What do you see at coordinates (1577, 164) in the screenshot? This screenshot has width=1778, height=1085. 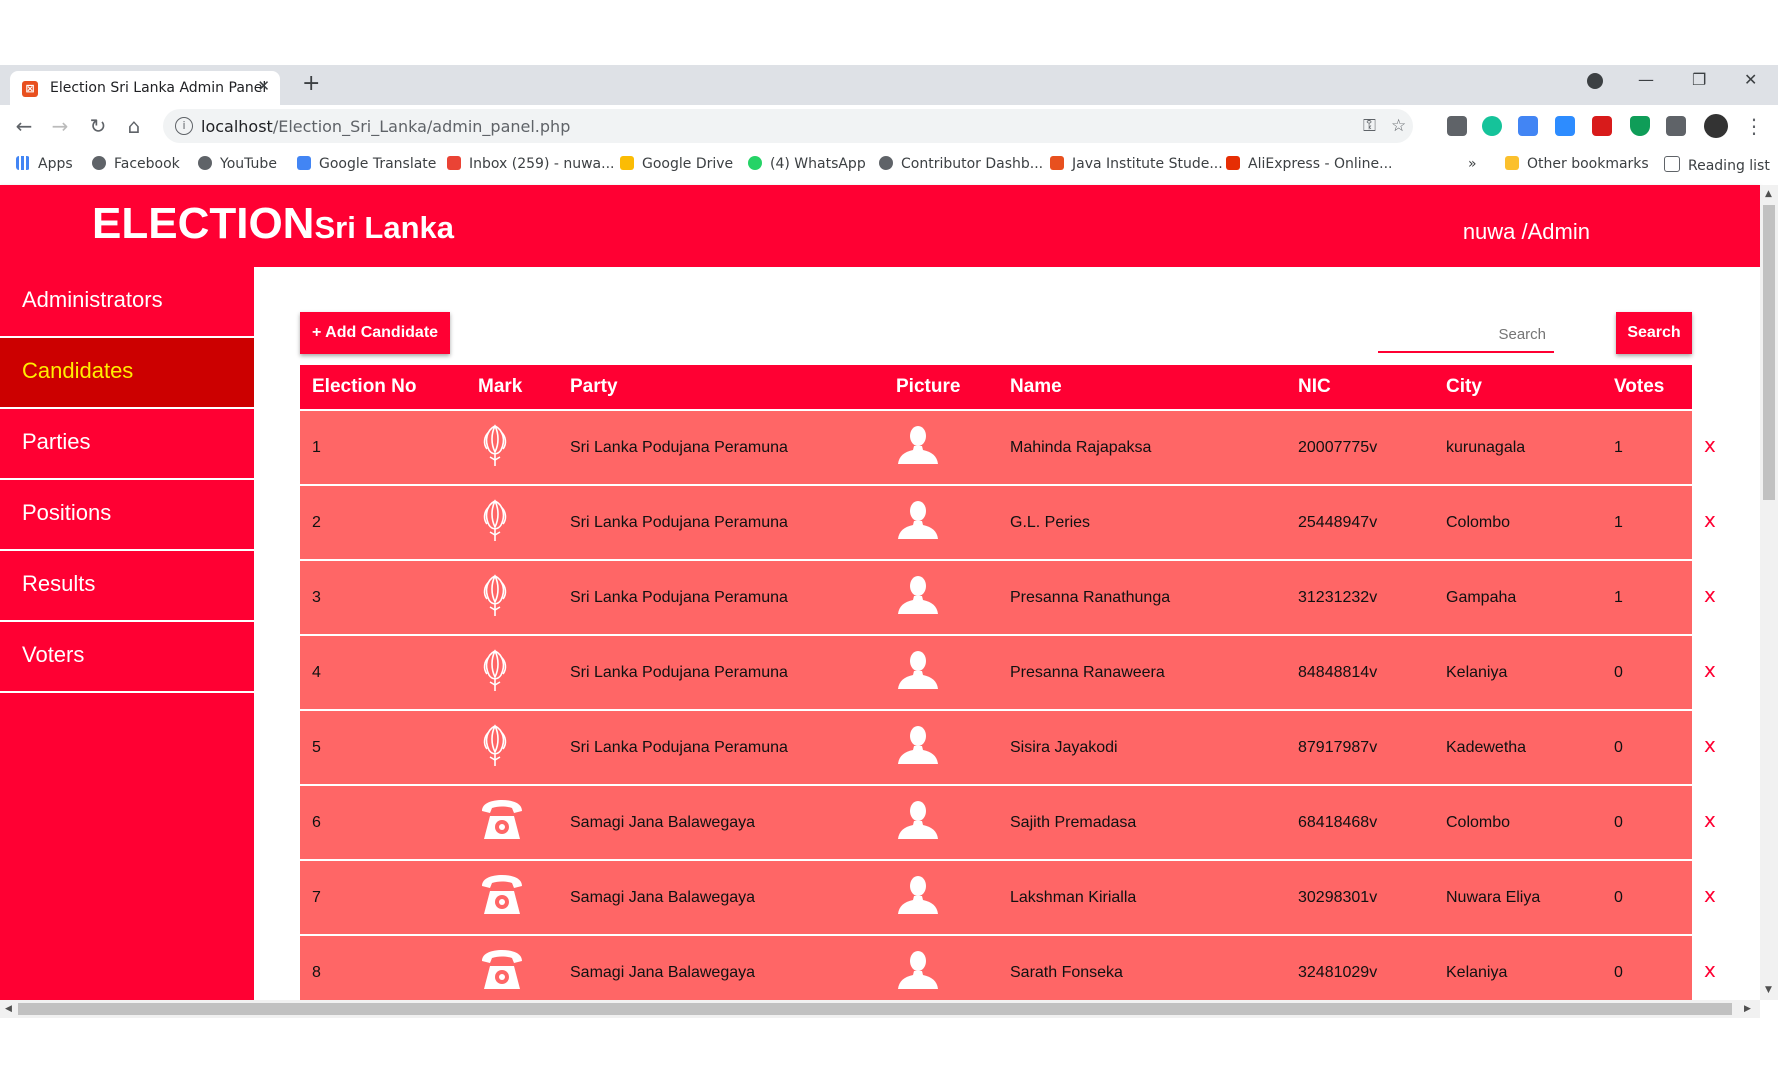 I see `bookmark-other: Other bookmarks` at bounding box center [1577, 164].